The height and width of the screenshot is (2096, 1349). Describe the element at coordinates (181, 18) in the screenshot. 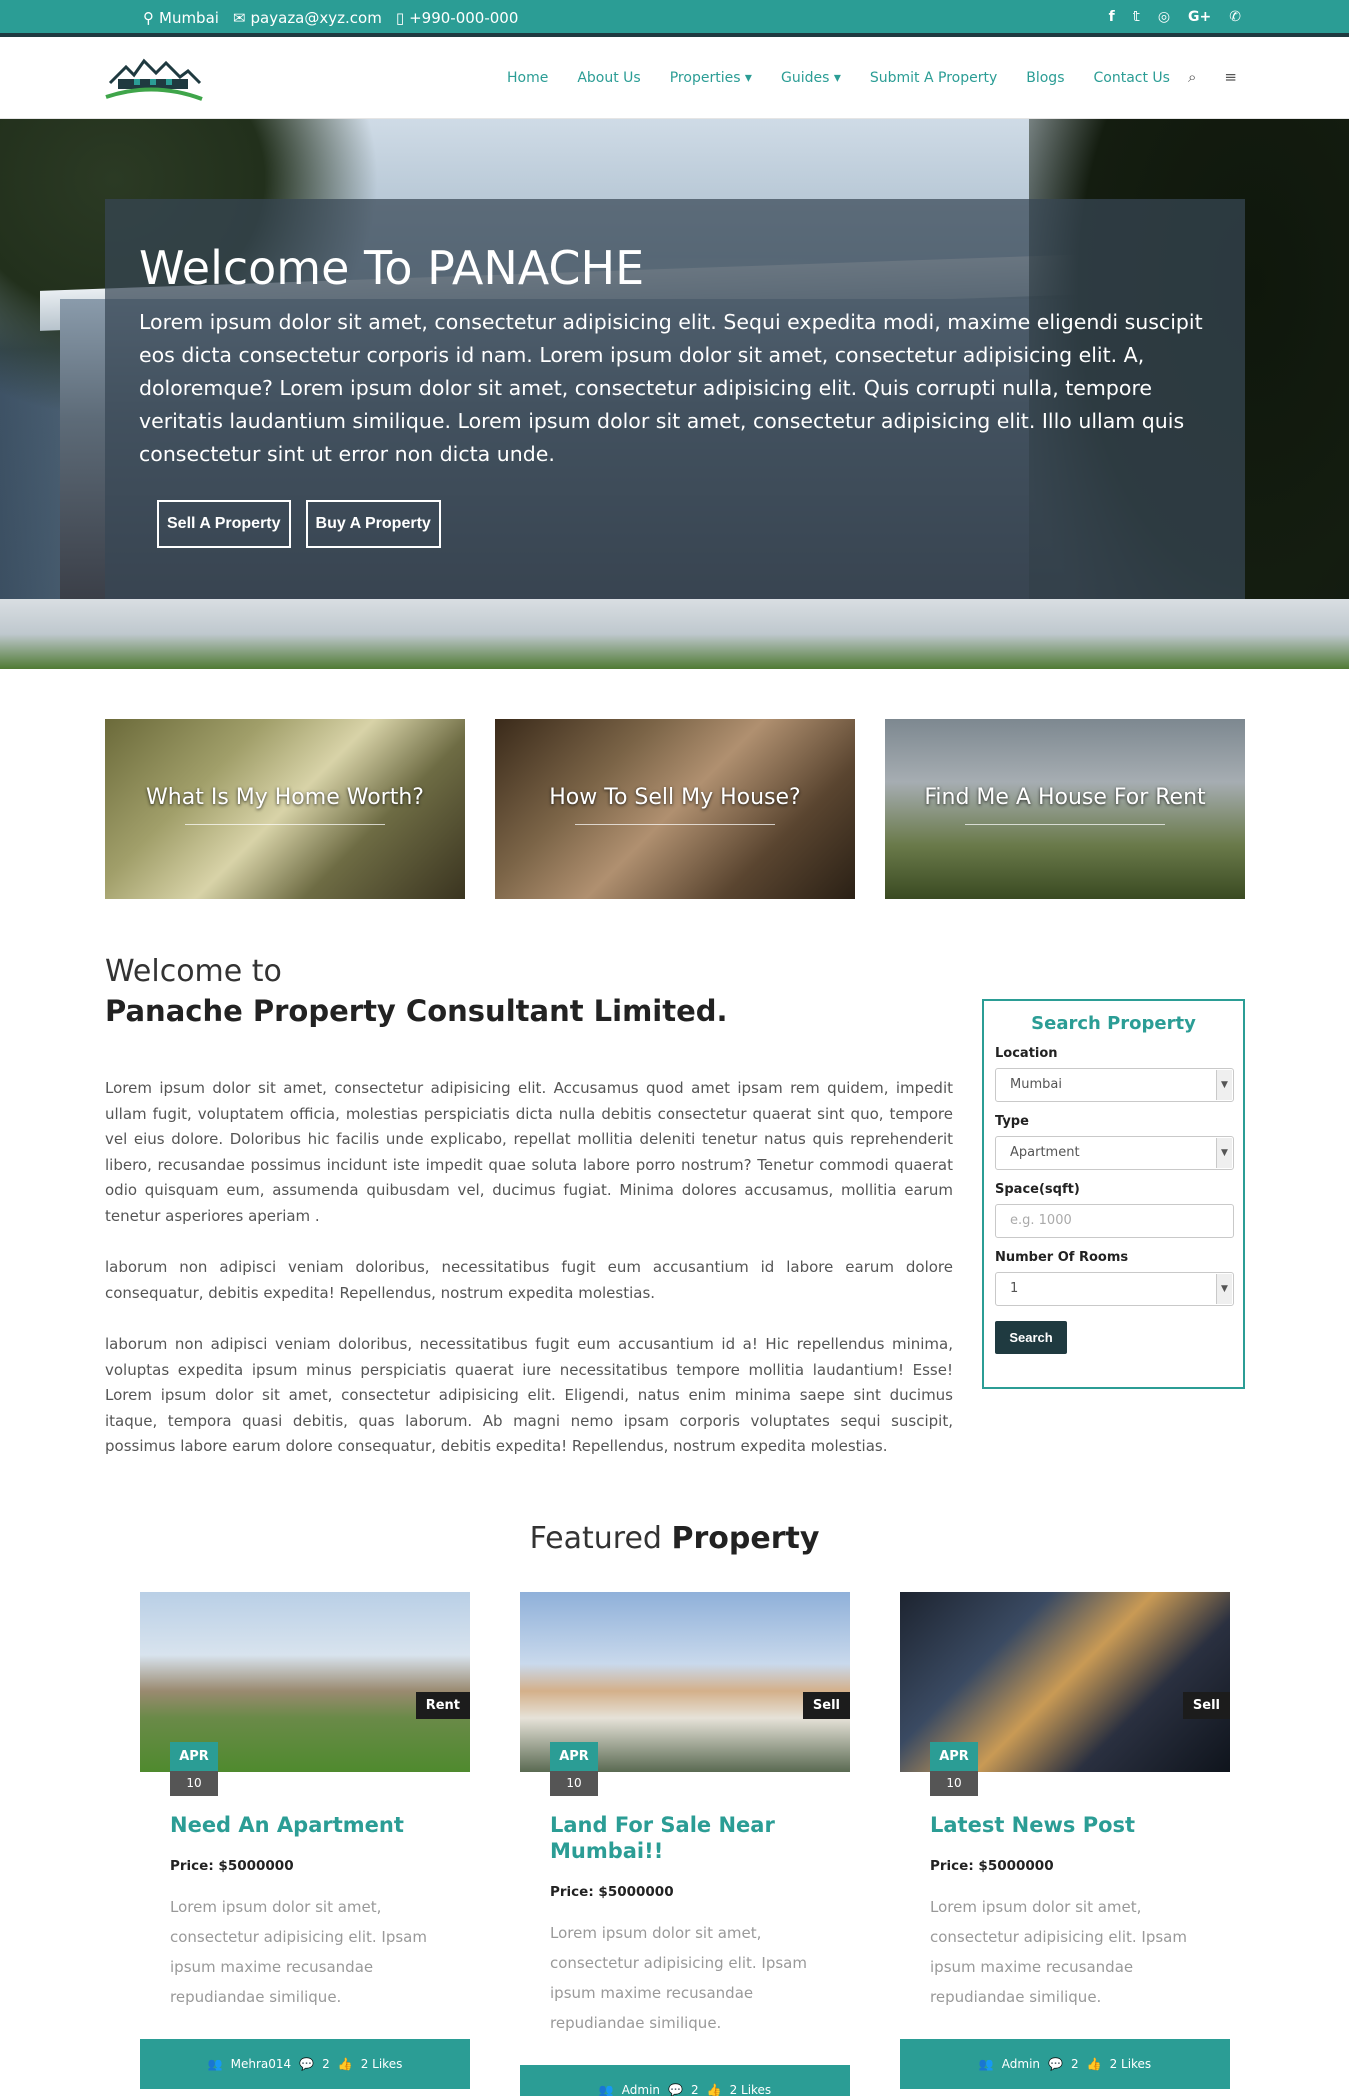

I see `location-item: ⚲ Mumbai` at that location.